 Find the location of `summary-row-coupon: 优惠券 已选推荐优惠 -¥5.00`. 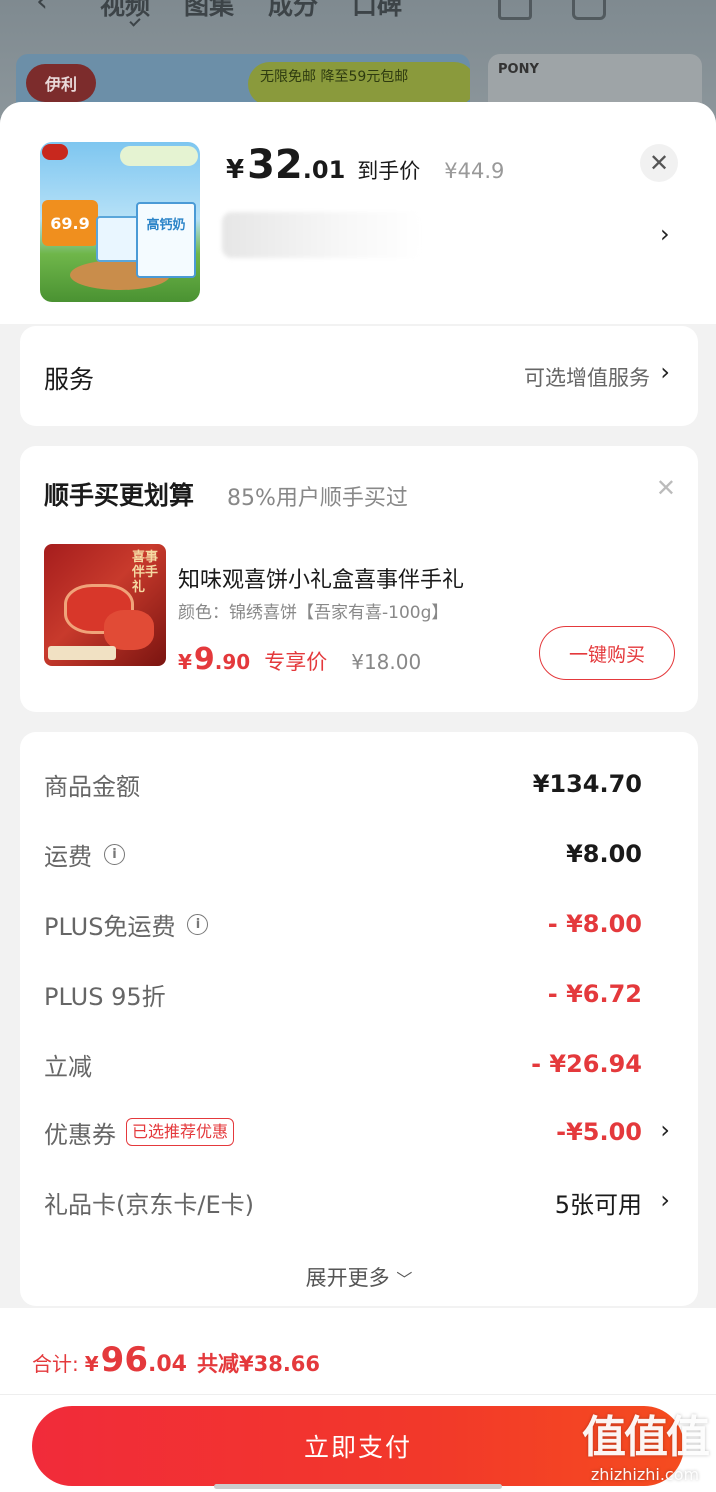

summary-row-coupon: 优惠券 已选推荐优惠 -¥5.00 is located at coordinates (343, 1132).